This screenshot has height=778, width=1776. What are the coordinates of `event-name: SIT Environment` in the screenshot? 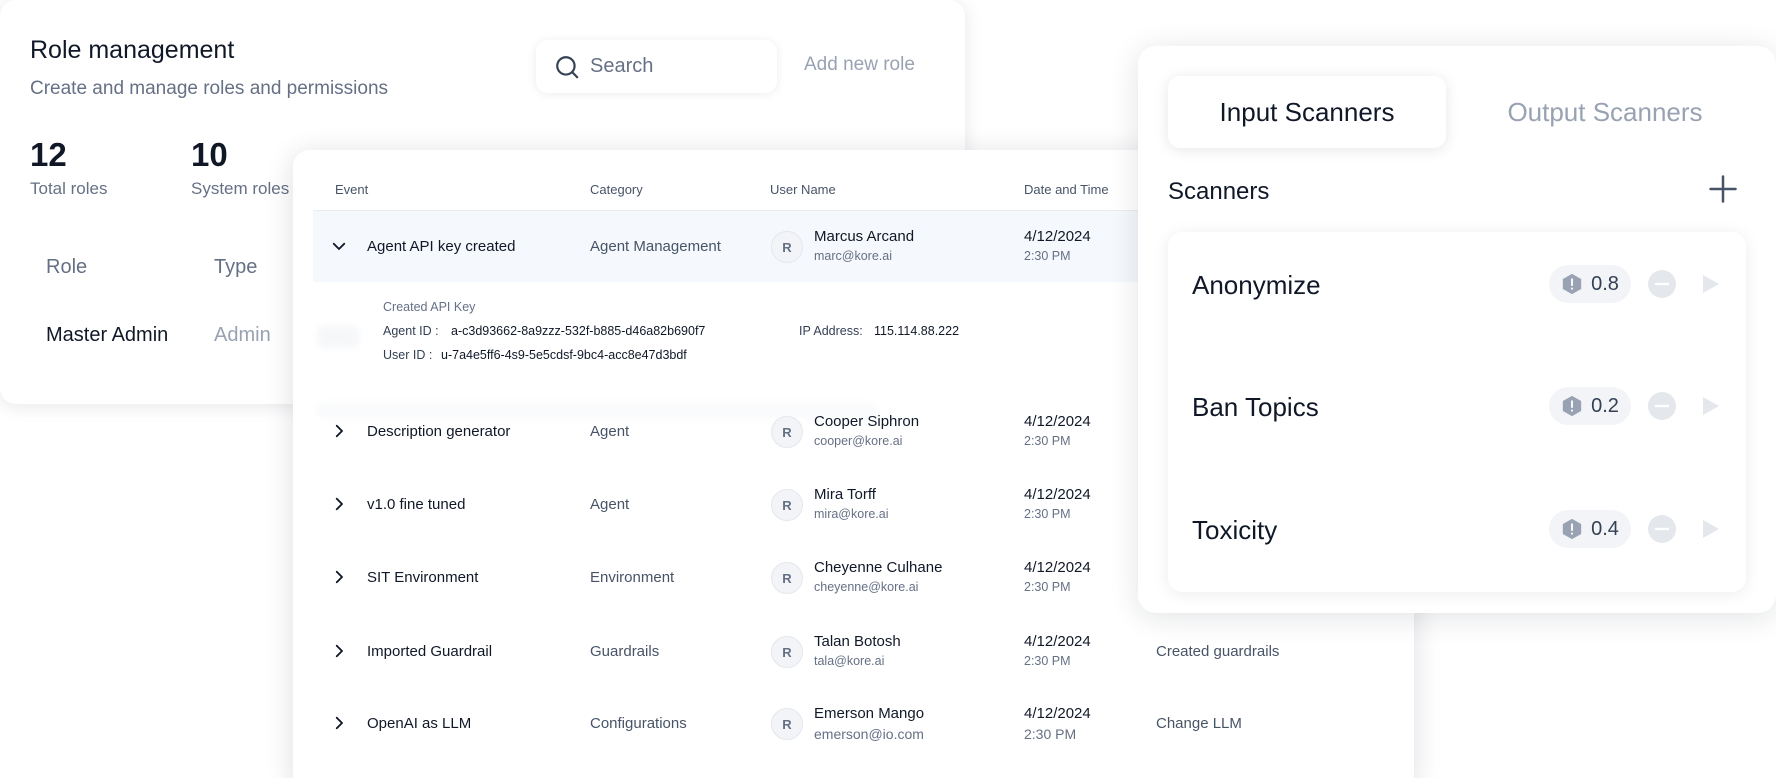 It's located at (423, 577).